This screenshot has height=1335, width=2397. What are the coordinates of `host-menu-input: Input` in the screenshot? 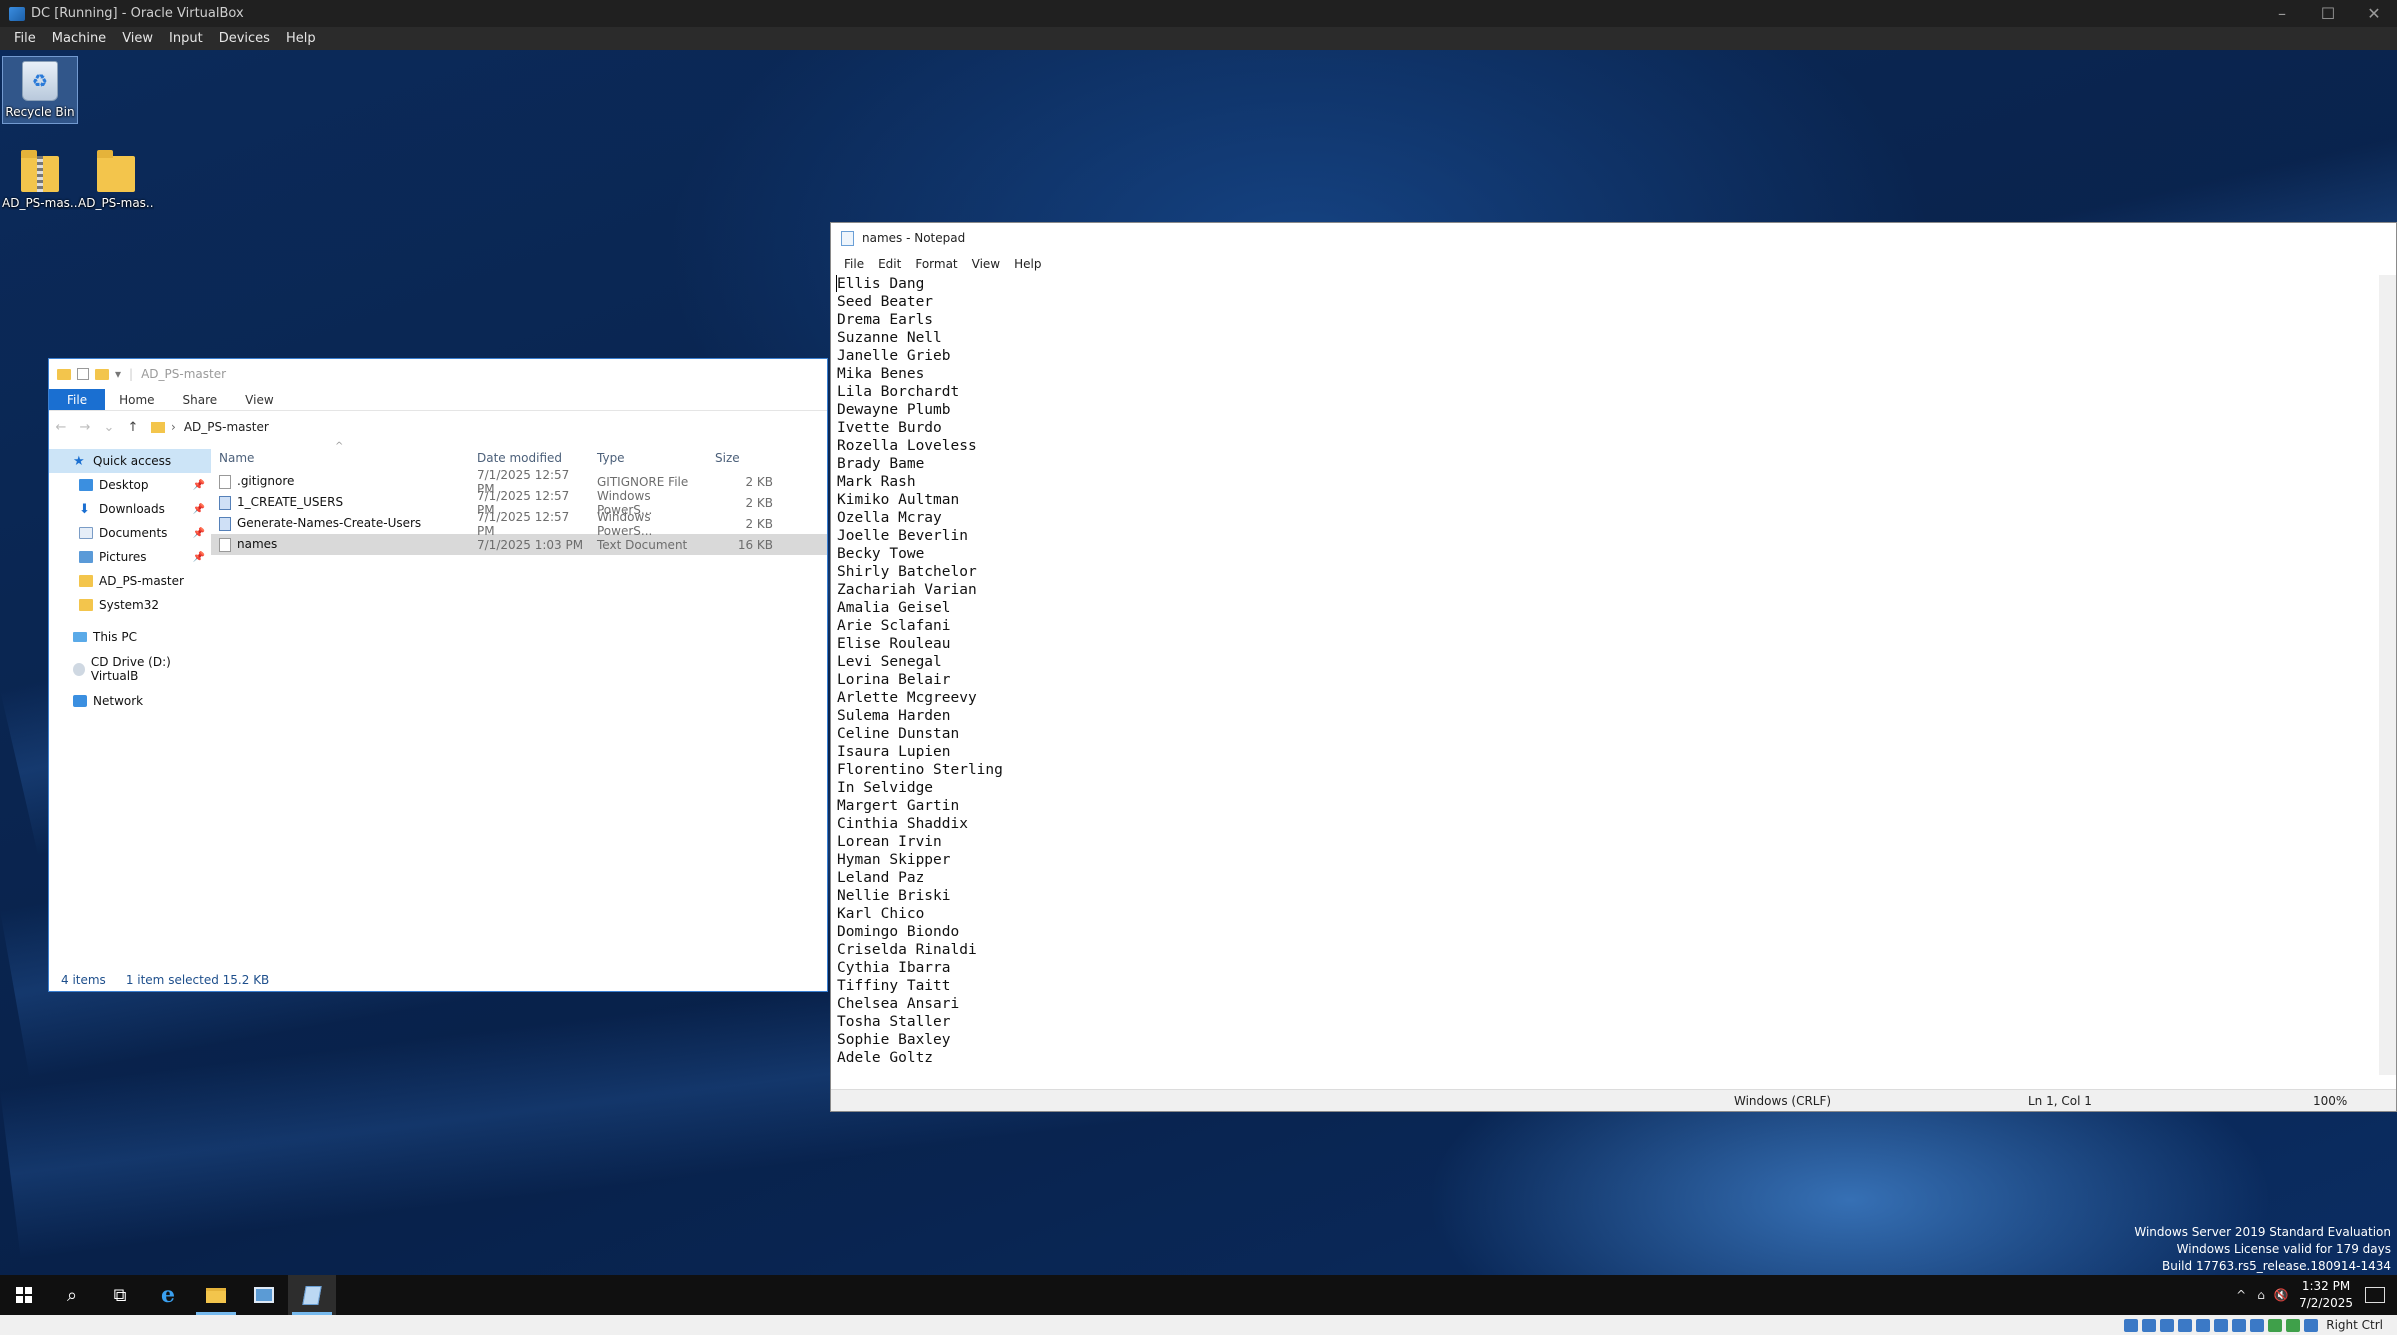 It's located at (186, 38).